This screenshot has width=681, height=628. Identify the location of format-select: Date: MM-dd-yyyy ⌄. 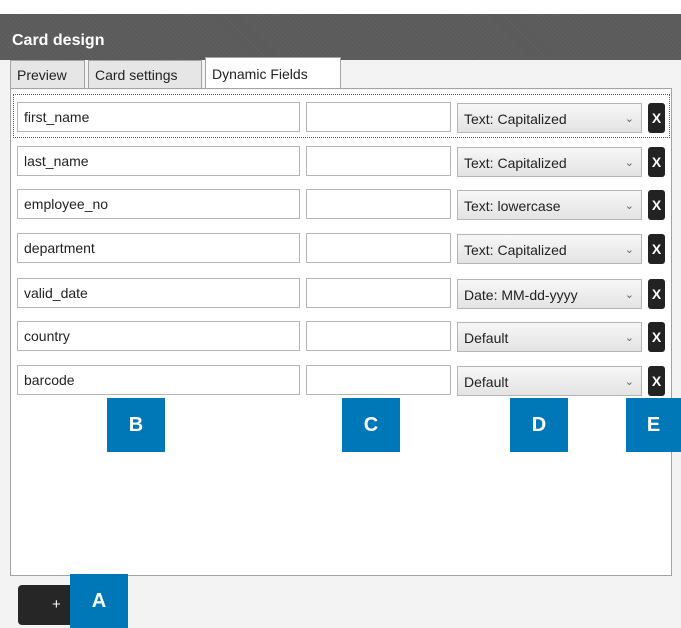
(549, 294).